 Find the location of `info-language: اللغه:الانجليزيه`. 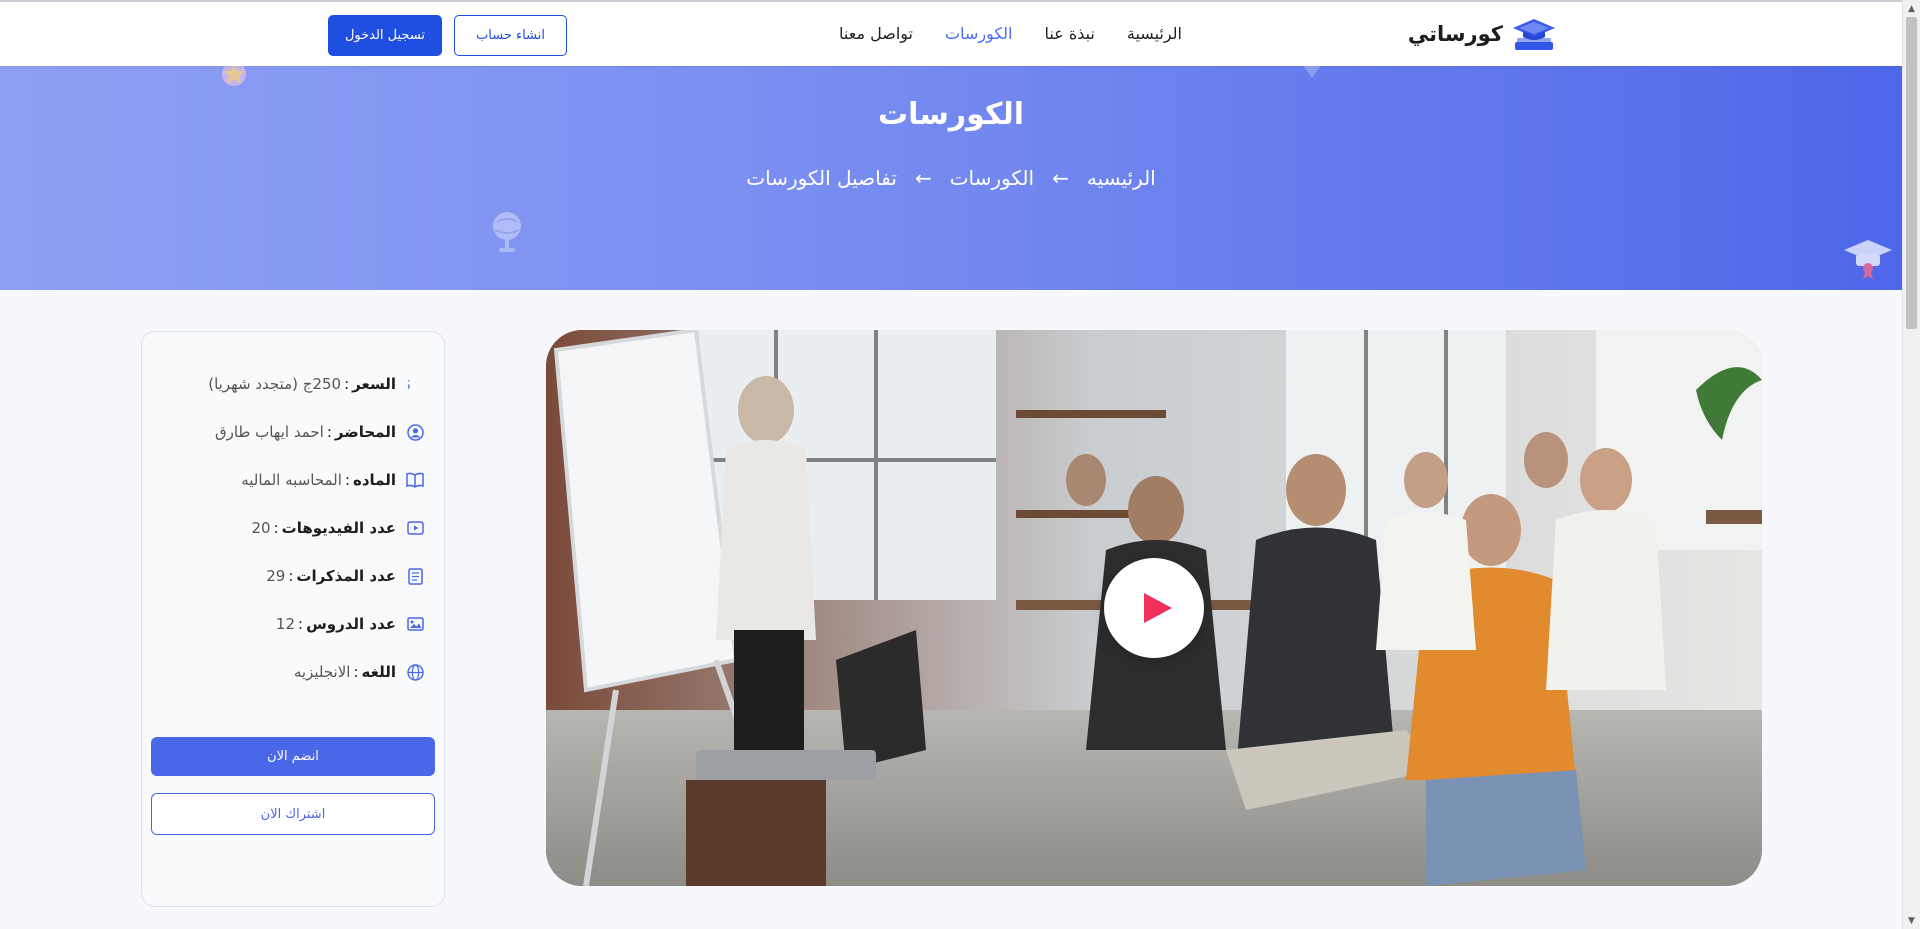

info-language: اللغه:الانجليزيه is located at coordinates (291, 672).